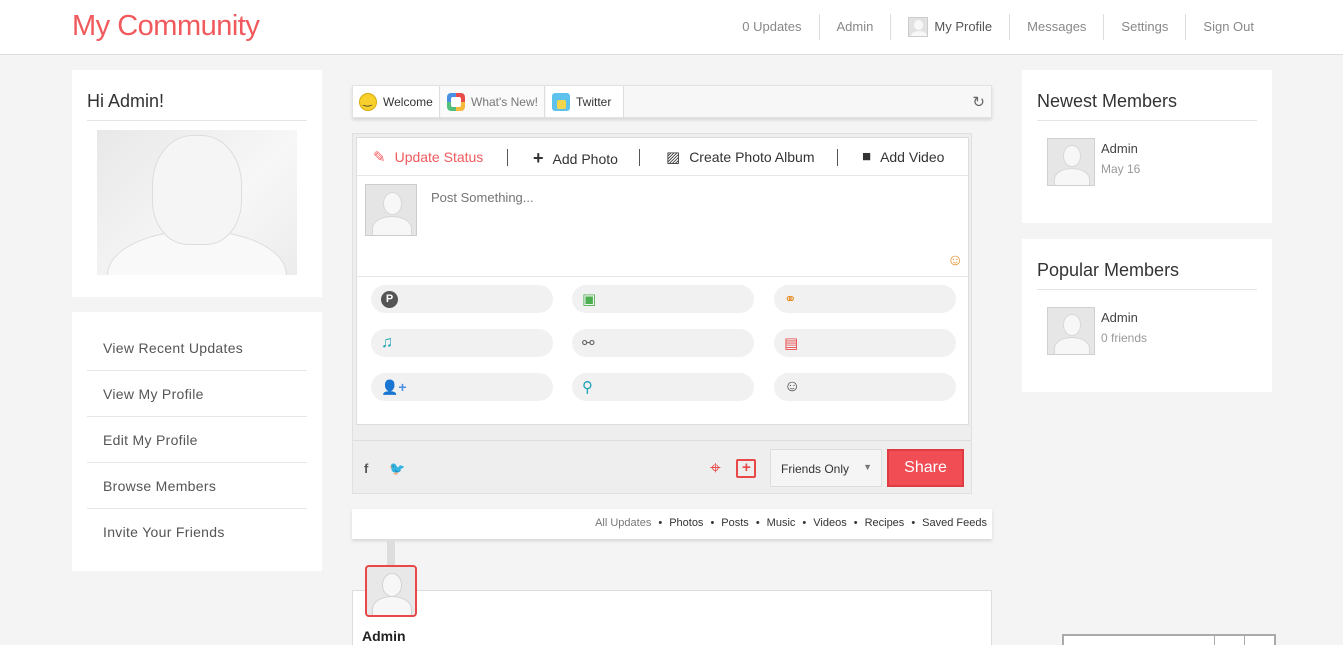 This screenshot has height=645, width=1343. Describe the element at coordinates (197, 348) in the screenshot. I see `menu-view-recent-updates: View Recent Updates` at that location.